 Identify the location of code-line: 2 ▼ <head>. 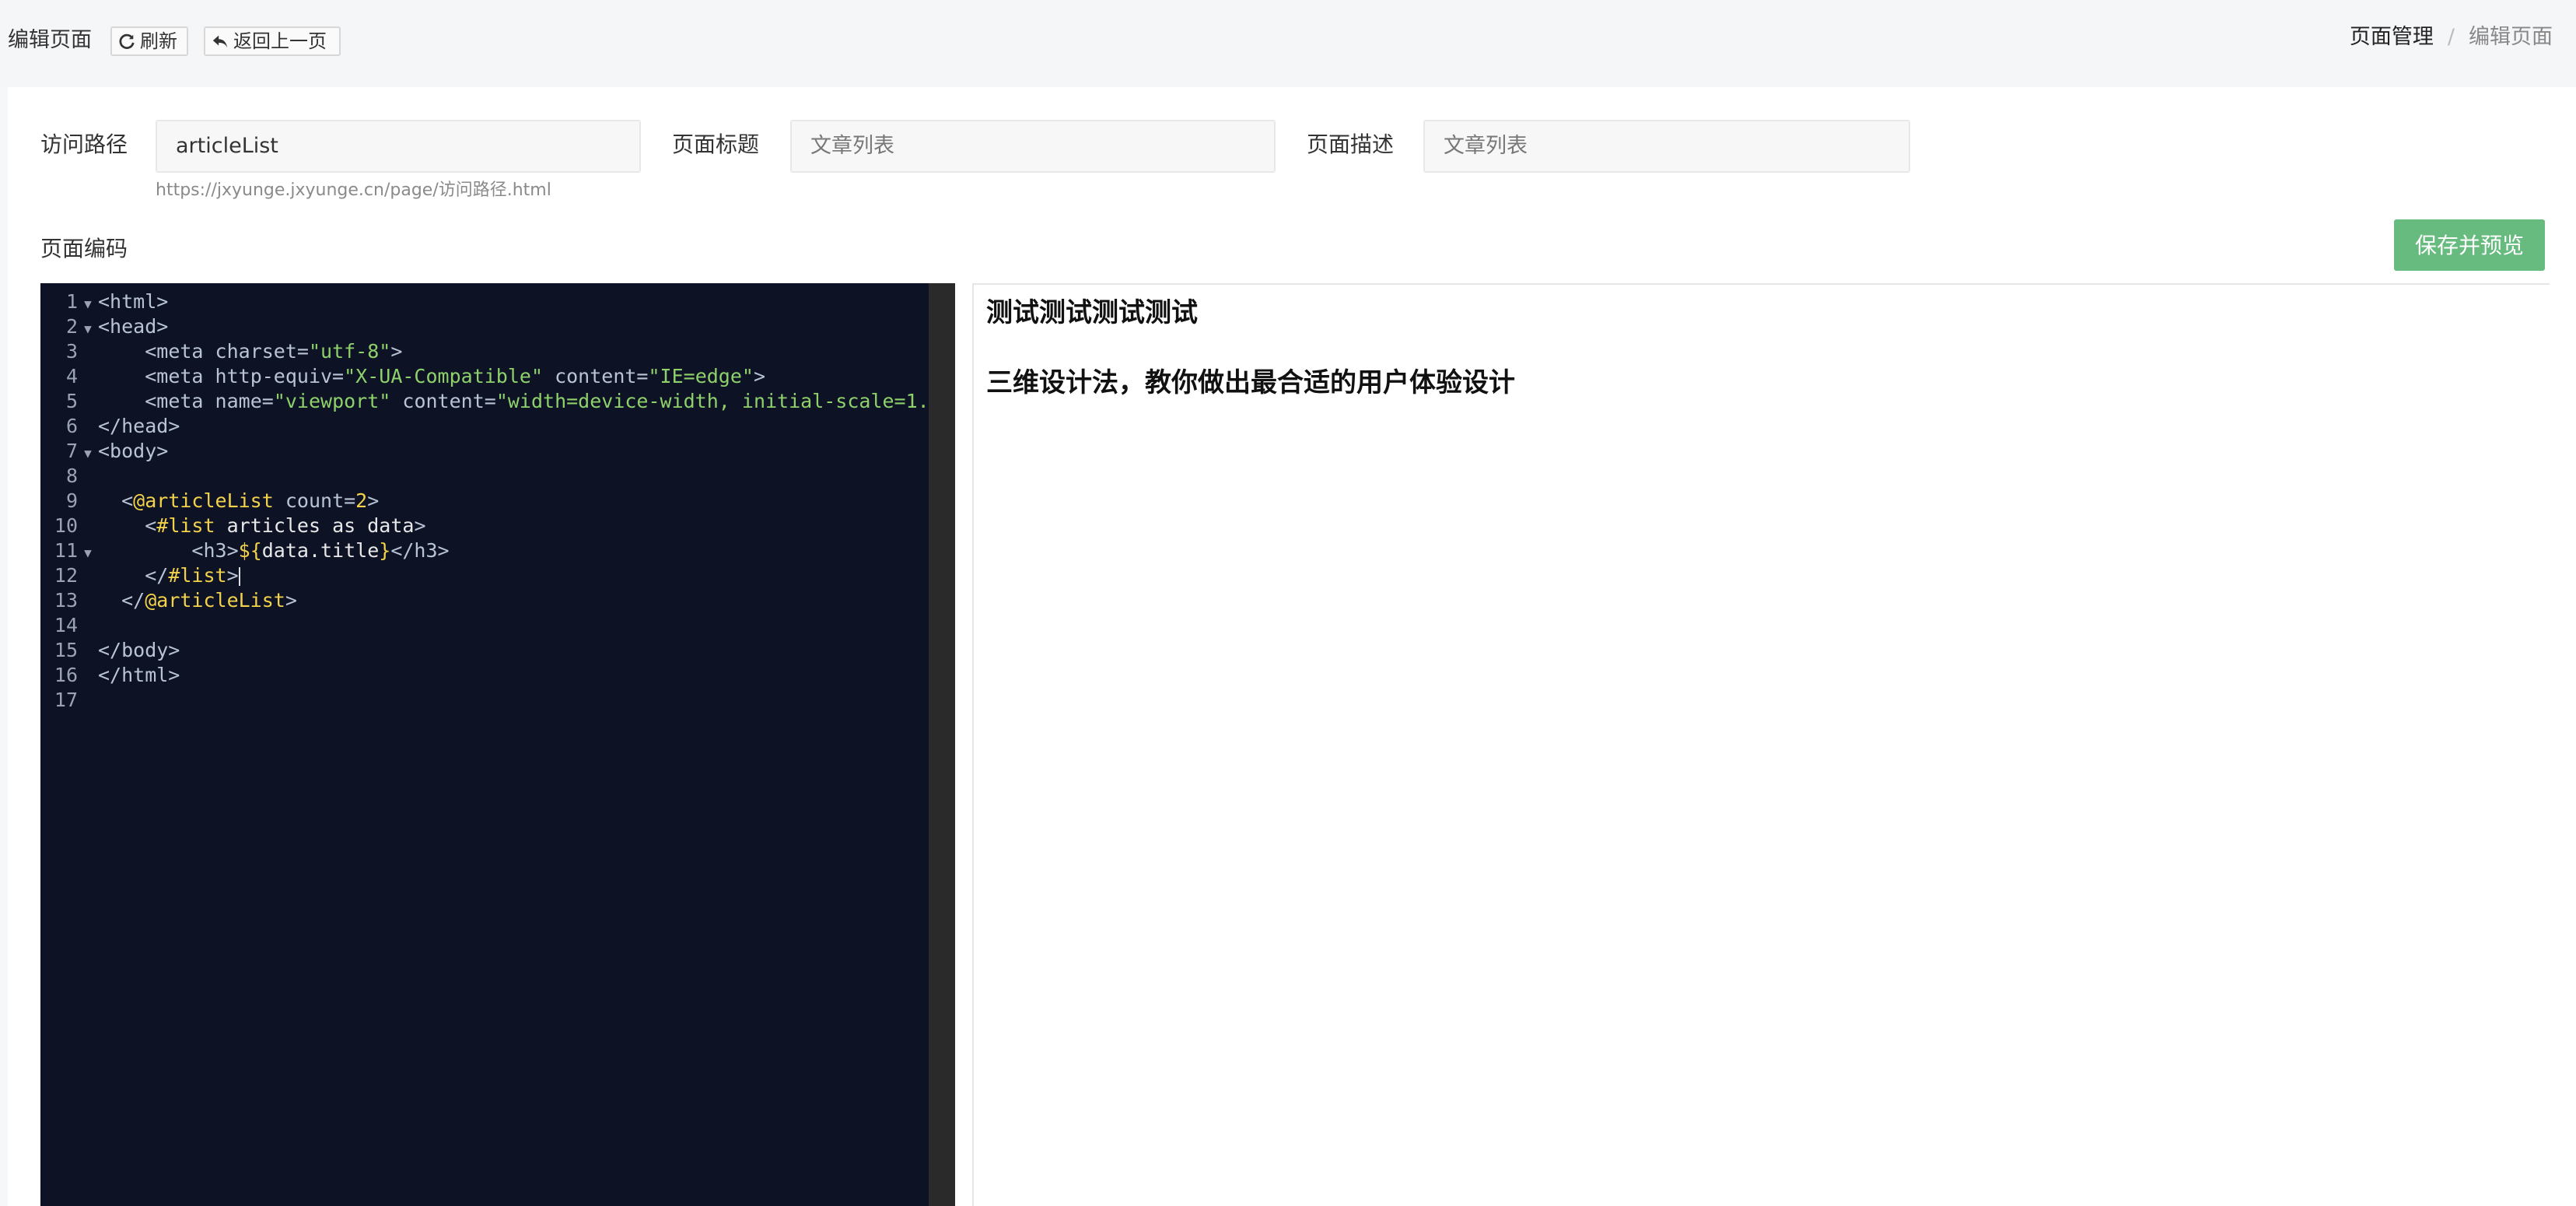
(484, 326).